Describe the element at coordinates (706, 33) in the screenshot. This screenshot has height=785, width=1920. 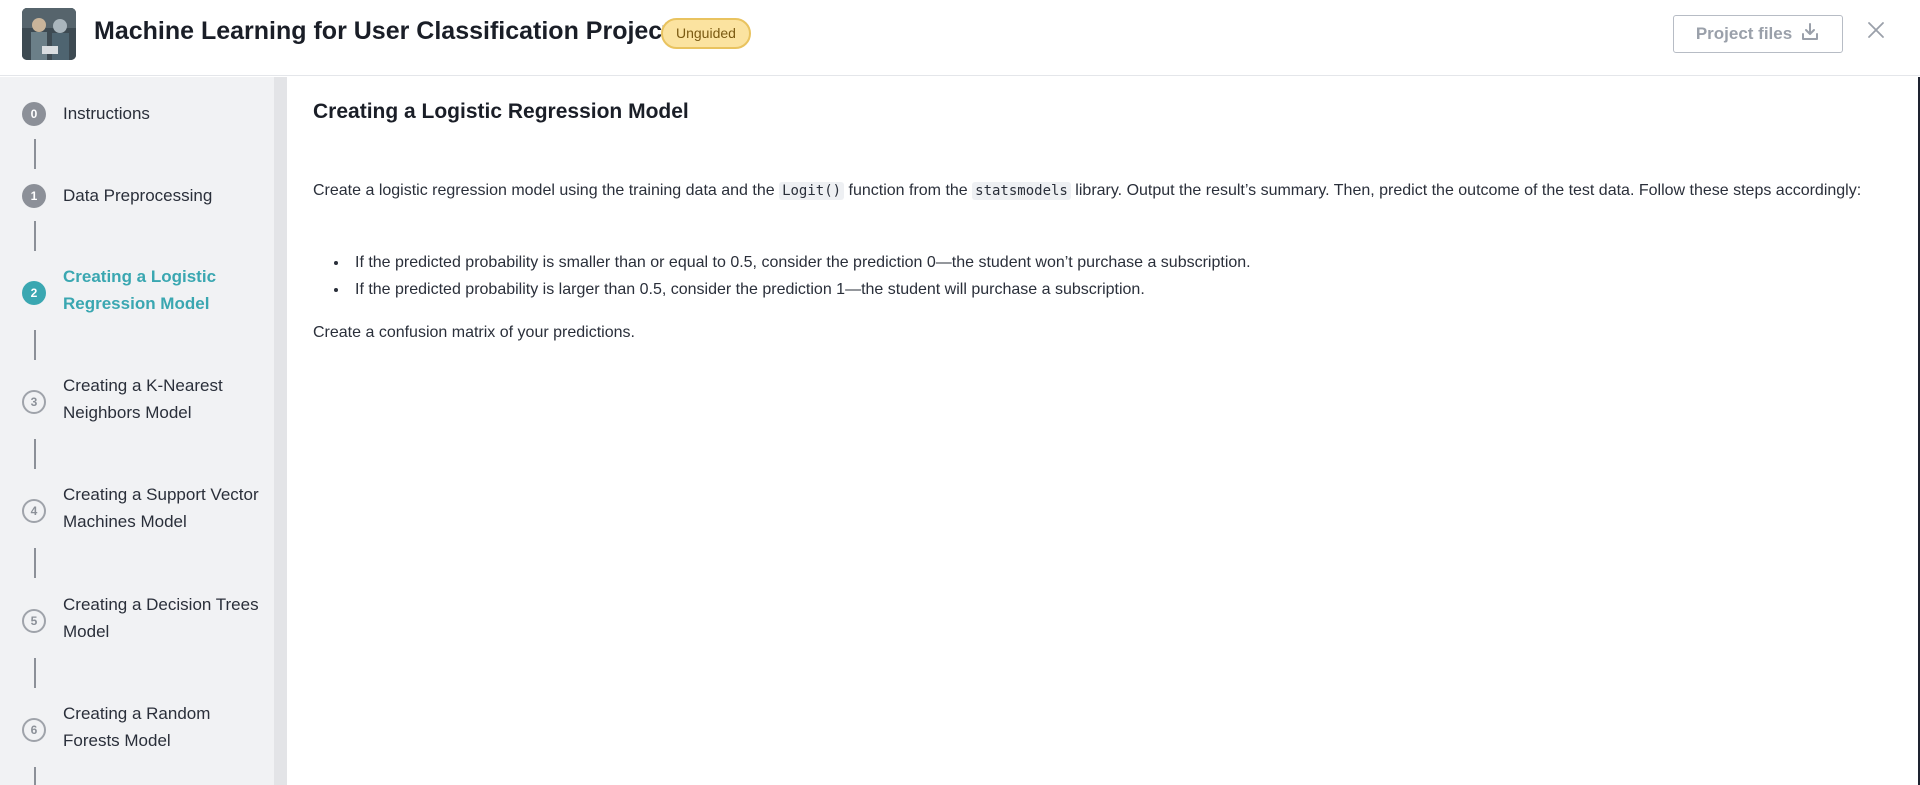
I see `status-badge: Unguided` at that location.